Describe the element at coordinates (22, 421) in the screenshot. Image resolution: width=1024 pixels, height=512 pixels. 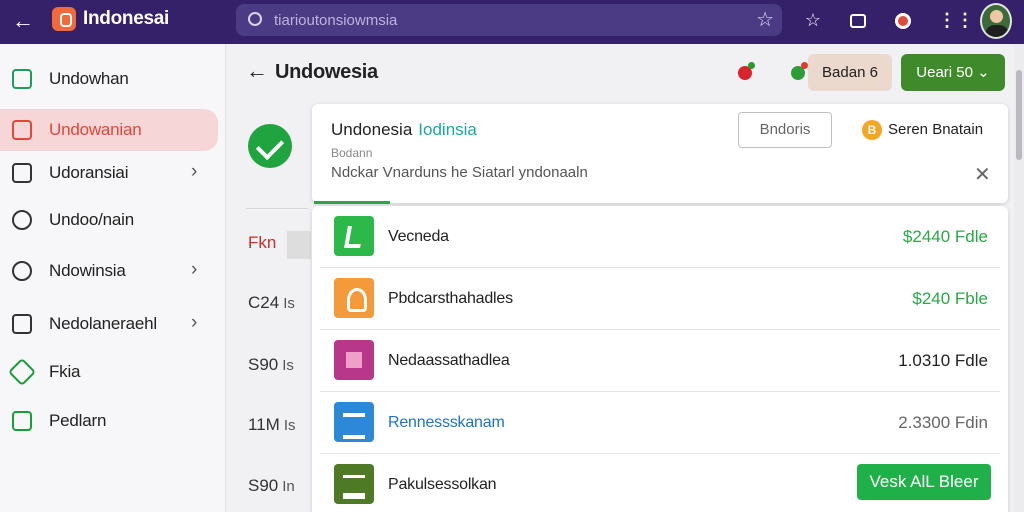
I see `home-icon` at that location.